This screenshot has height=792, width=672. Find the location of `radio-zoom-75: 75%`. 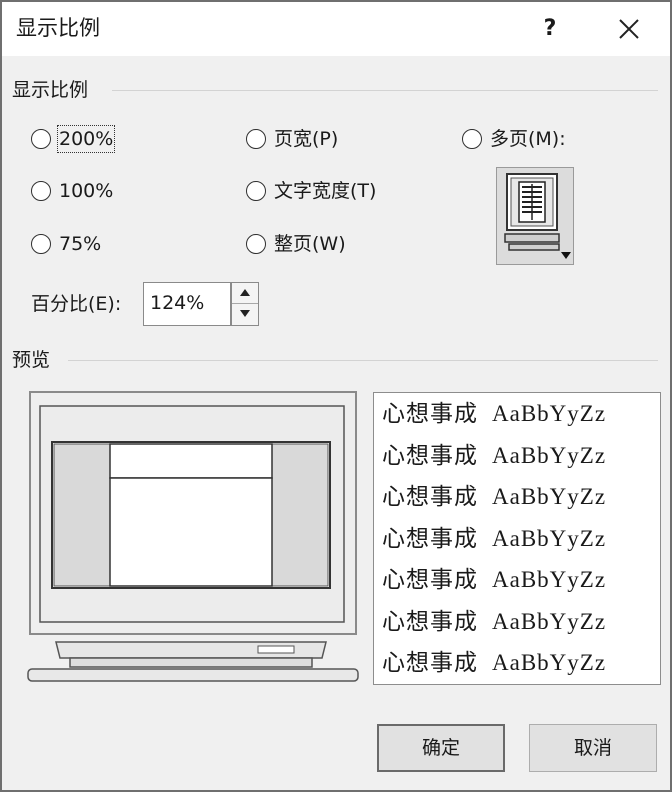

radio-zoom-75: 75% is located at coordinates (66, 244).